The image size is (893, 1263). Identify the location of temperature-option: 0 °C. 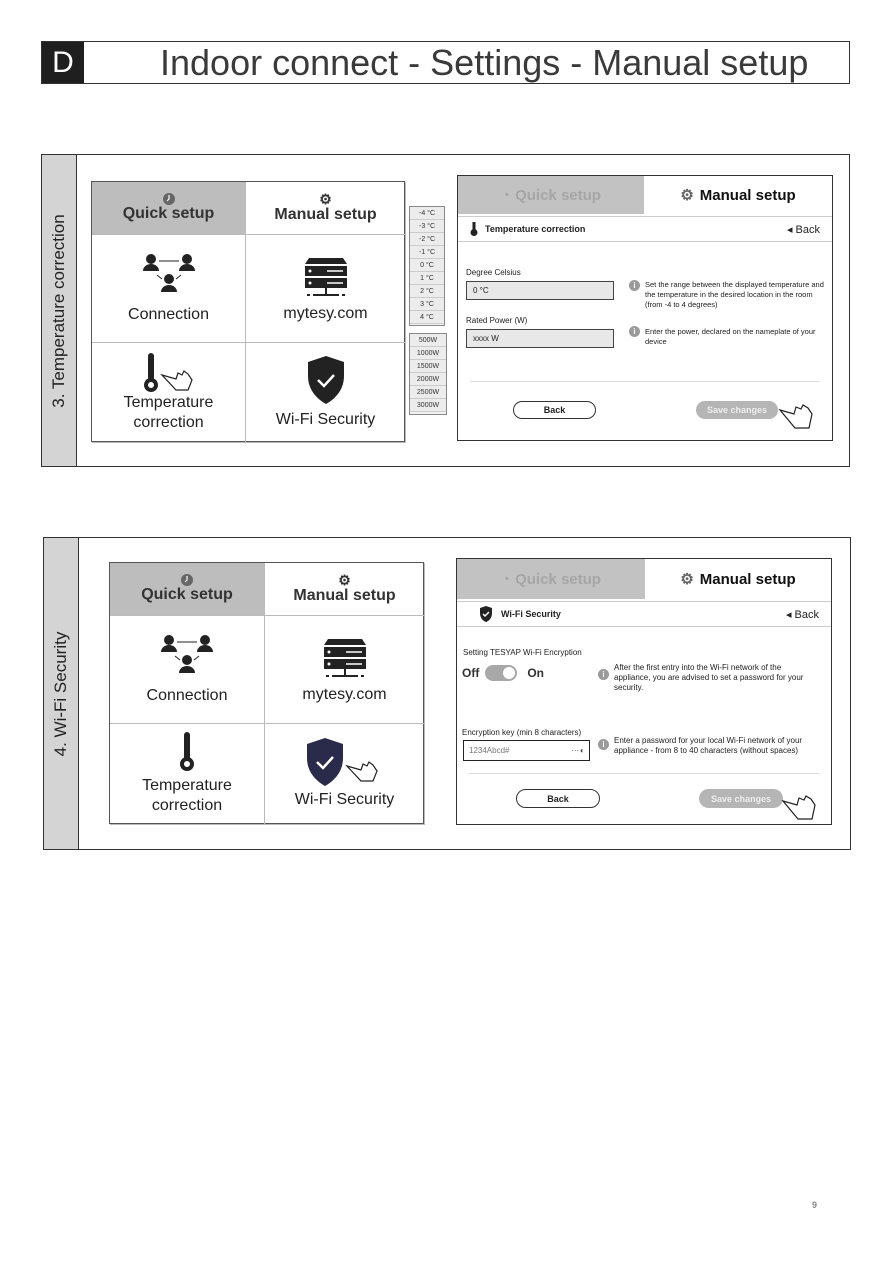
(427, 265).